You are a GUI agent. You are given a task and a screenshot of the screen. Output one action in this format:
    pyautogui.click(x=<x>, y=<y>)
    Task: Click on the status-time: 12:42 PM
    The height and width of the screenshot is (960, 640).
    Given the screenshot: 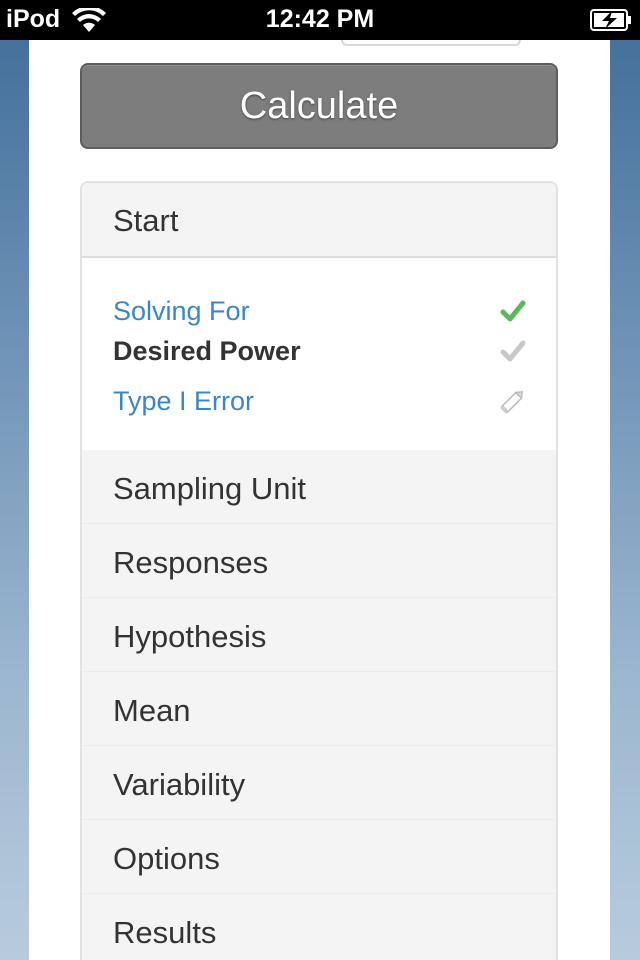 What is the action you would take?
    pyautogui.click(x=320, y=19)
    